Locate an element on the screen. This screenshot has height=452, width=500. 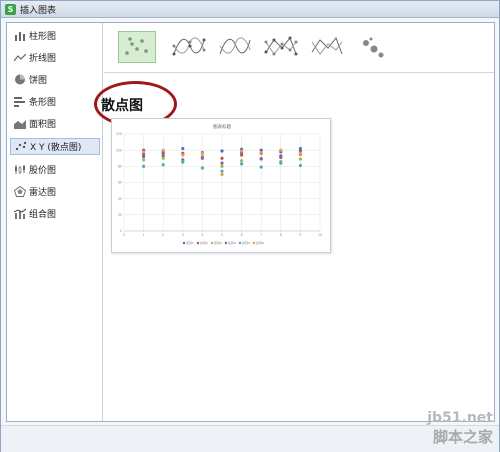
scatter-straight-lines-icon is located at coordinates (327, 46).